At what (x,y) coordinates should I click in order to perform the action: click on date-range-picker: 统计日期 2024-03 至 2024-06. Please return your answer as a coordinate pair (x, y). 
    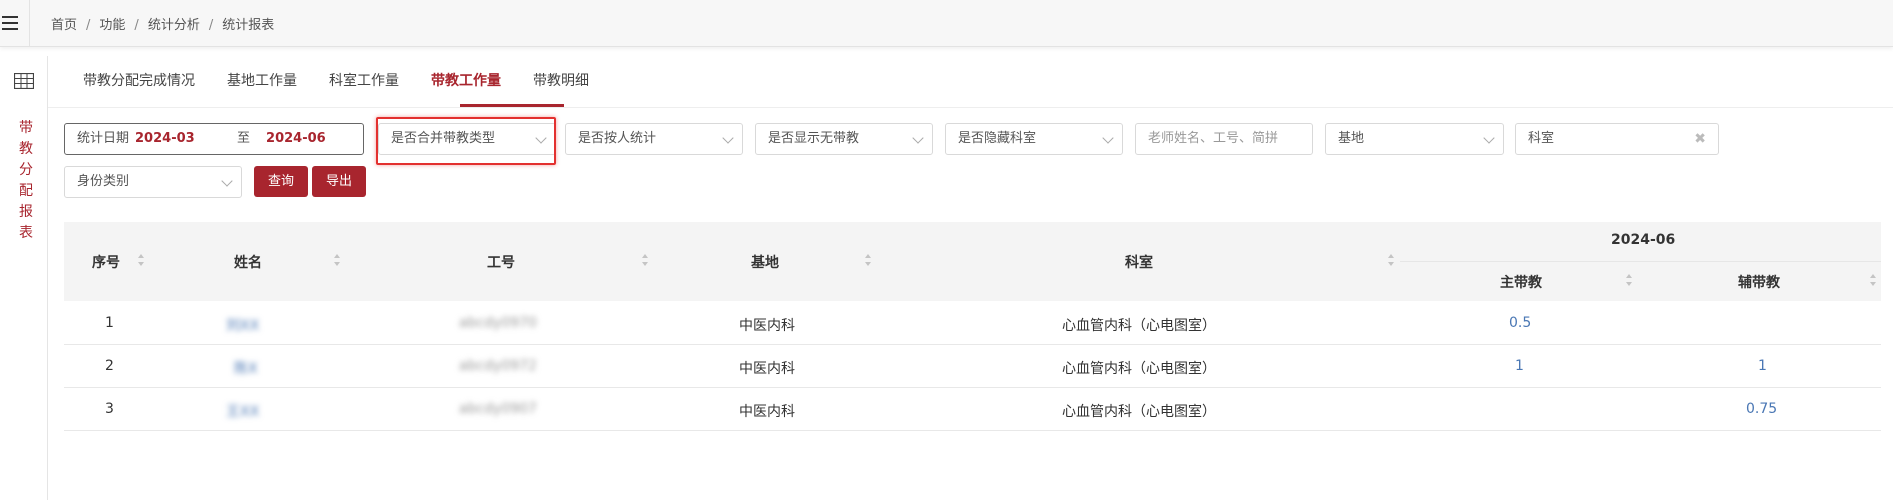
    Looking at the image, I should click on (214, 139).